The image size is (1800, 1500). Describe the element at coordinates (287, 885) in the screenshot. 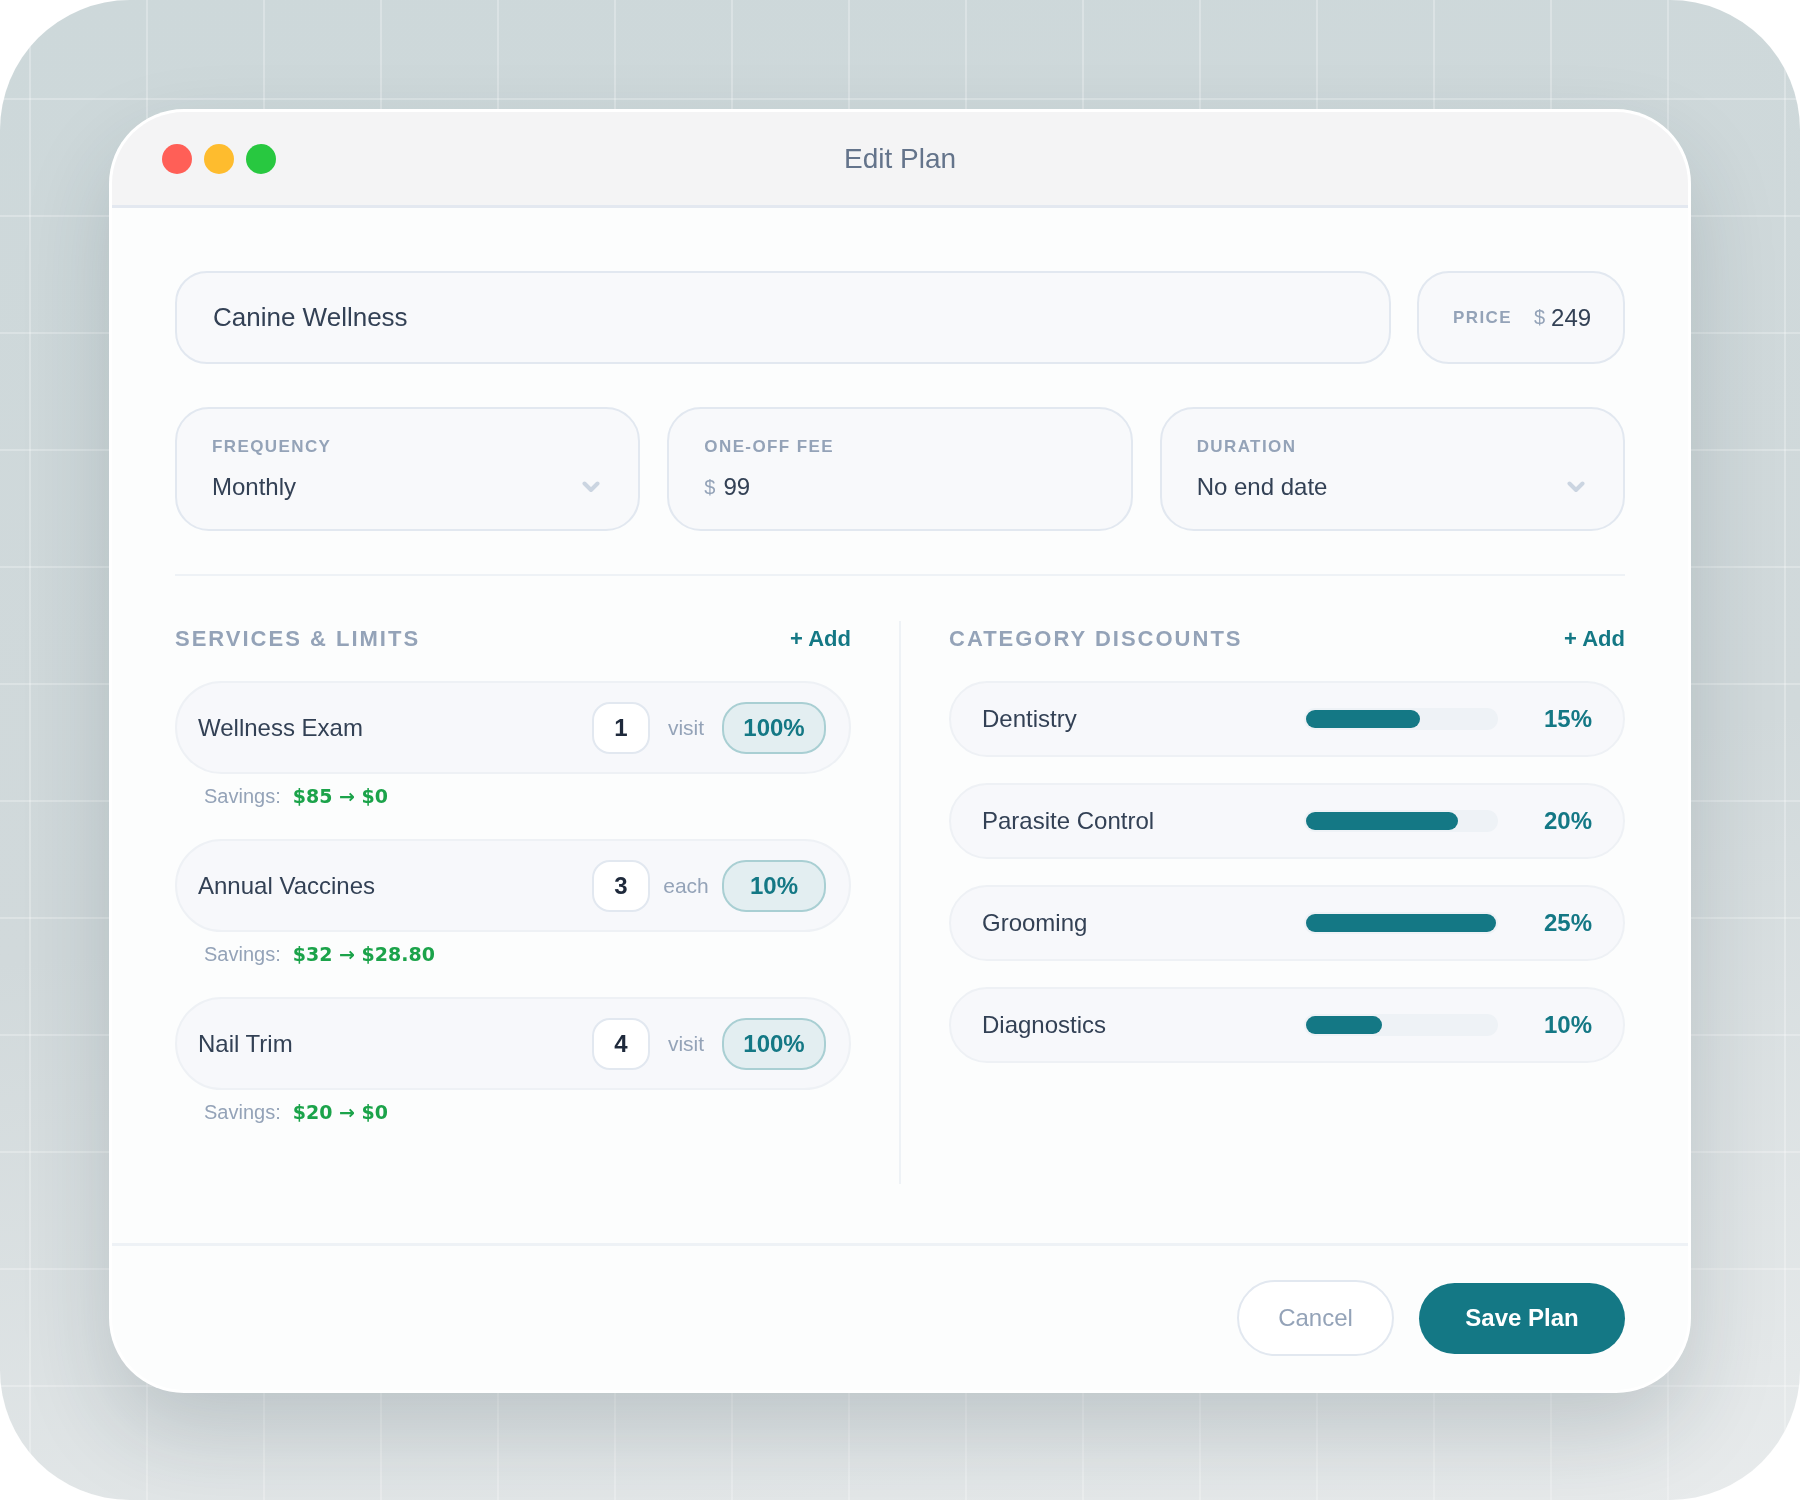

I see `service-name: Annual Vaccines` at that location.